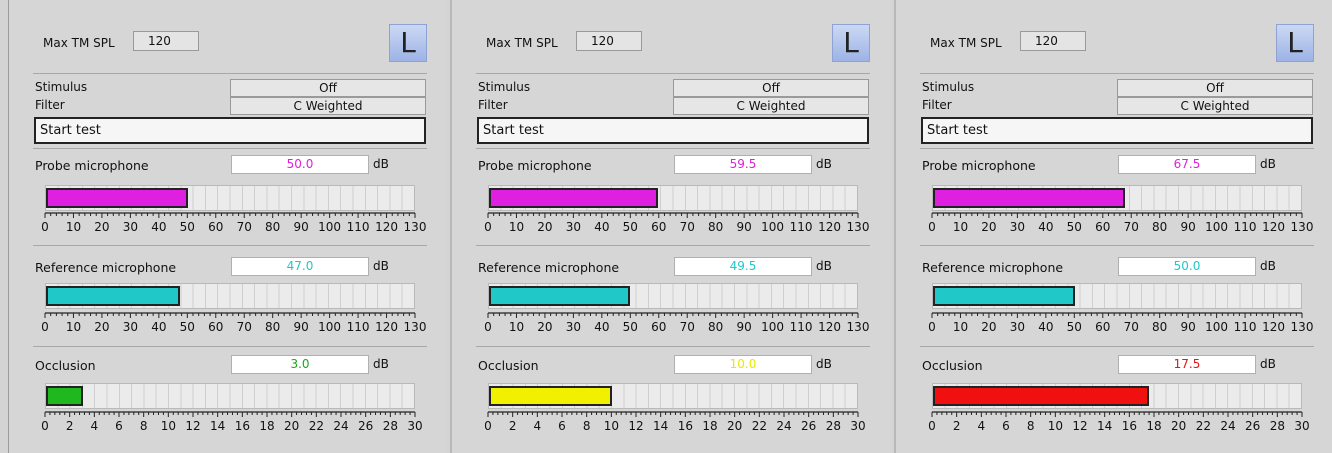 Image resolution: width=1332 pixels, height=453 pixels. Describe the element at coordinates (1187, 164) in the screenshot. I see `probe-value-field: 67.5` at that location.